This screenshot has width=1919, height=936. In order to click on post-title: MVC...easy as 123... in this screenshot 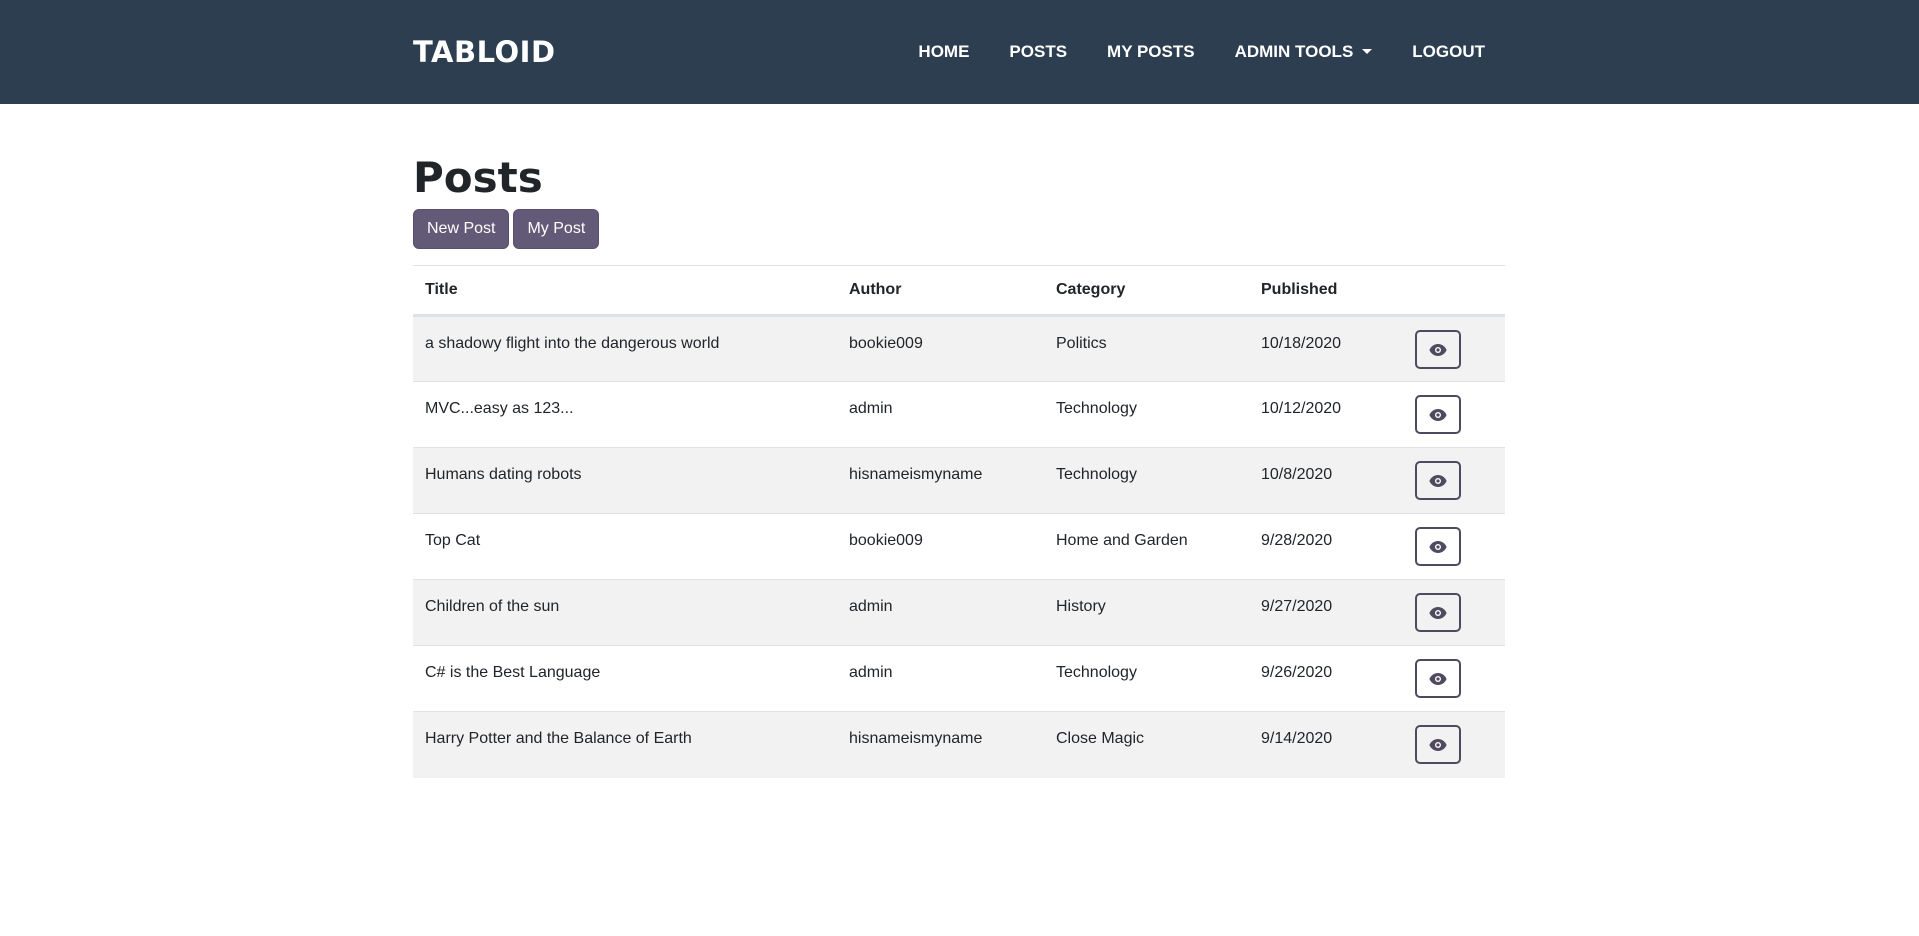, I will do `click(625, 414)`.